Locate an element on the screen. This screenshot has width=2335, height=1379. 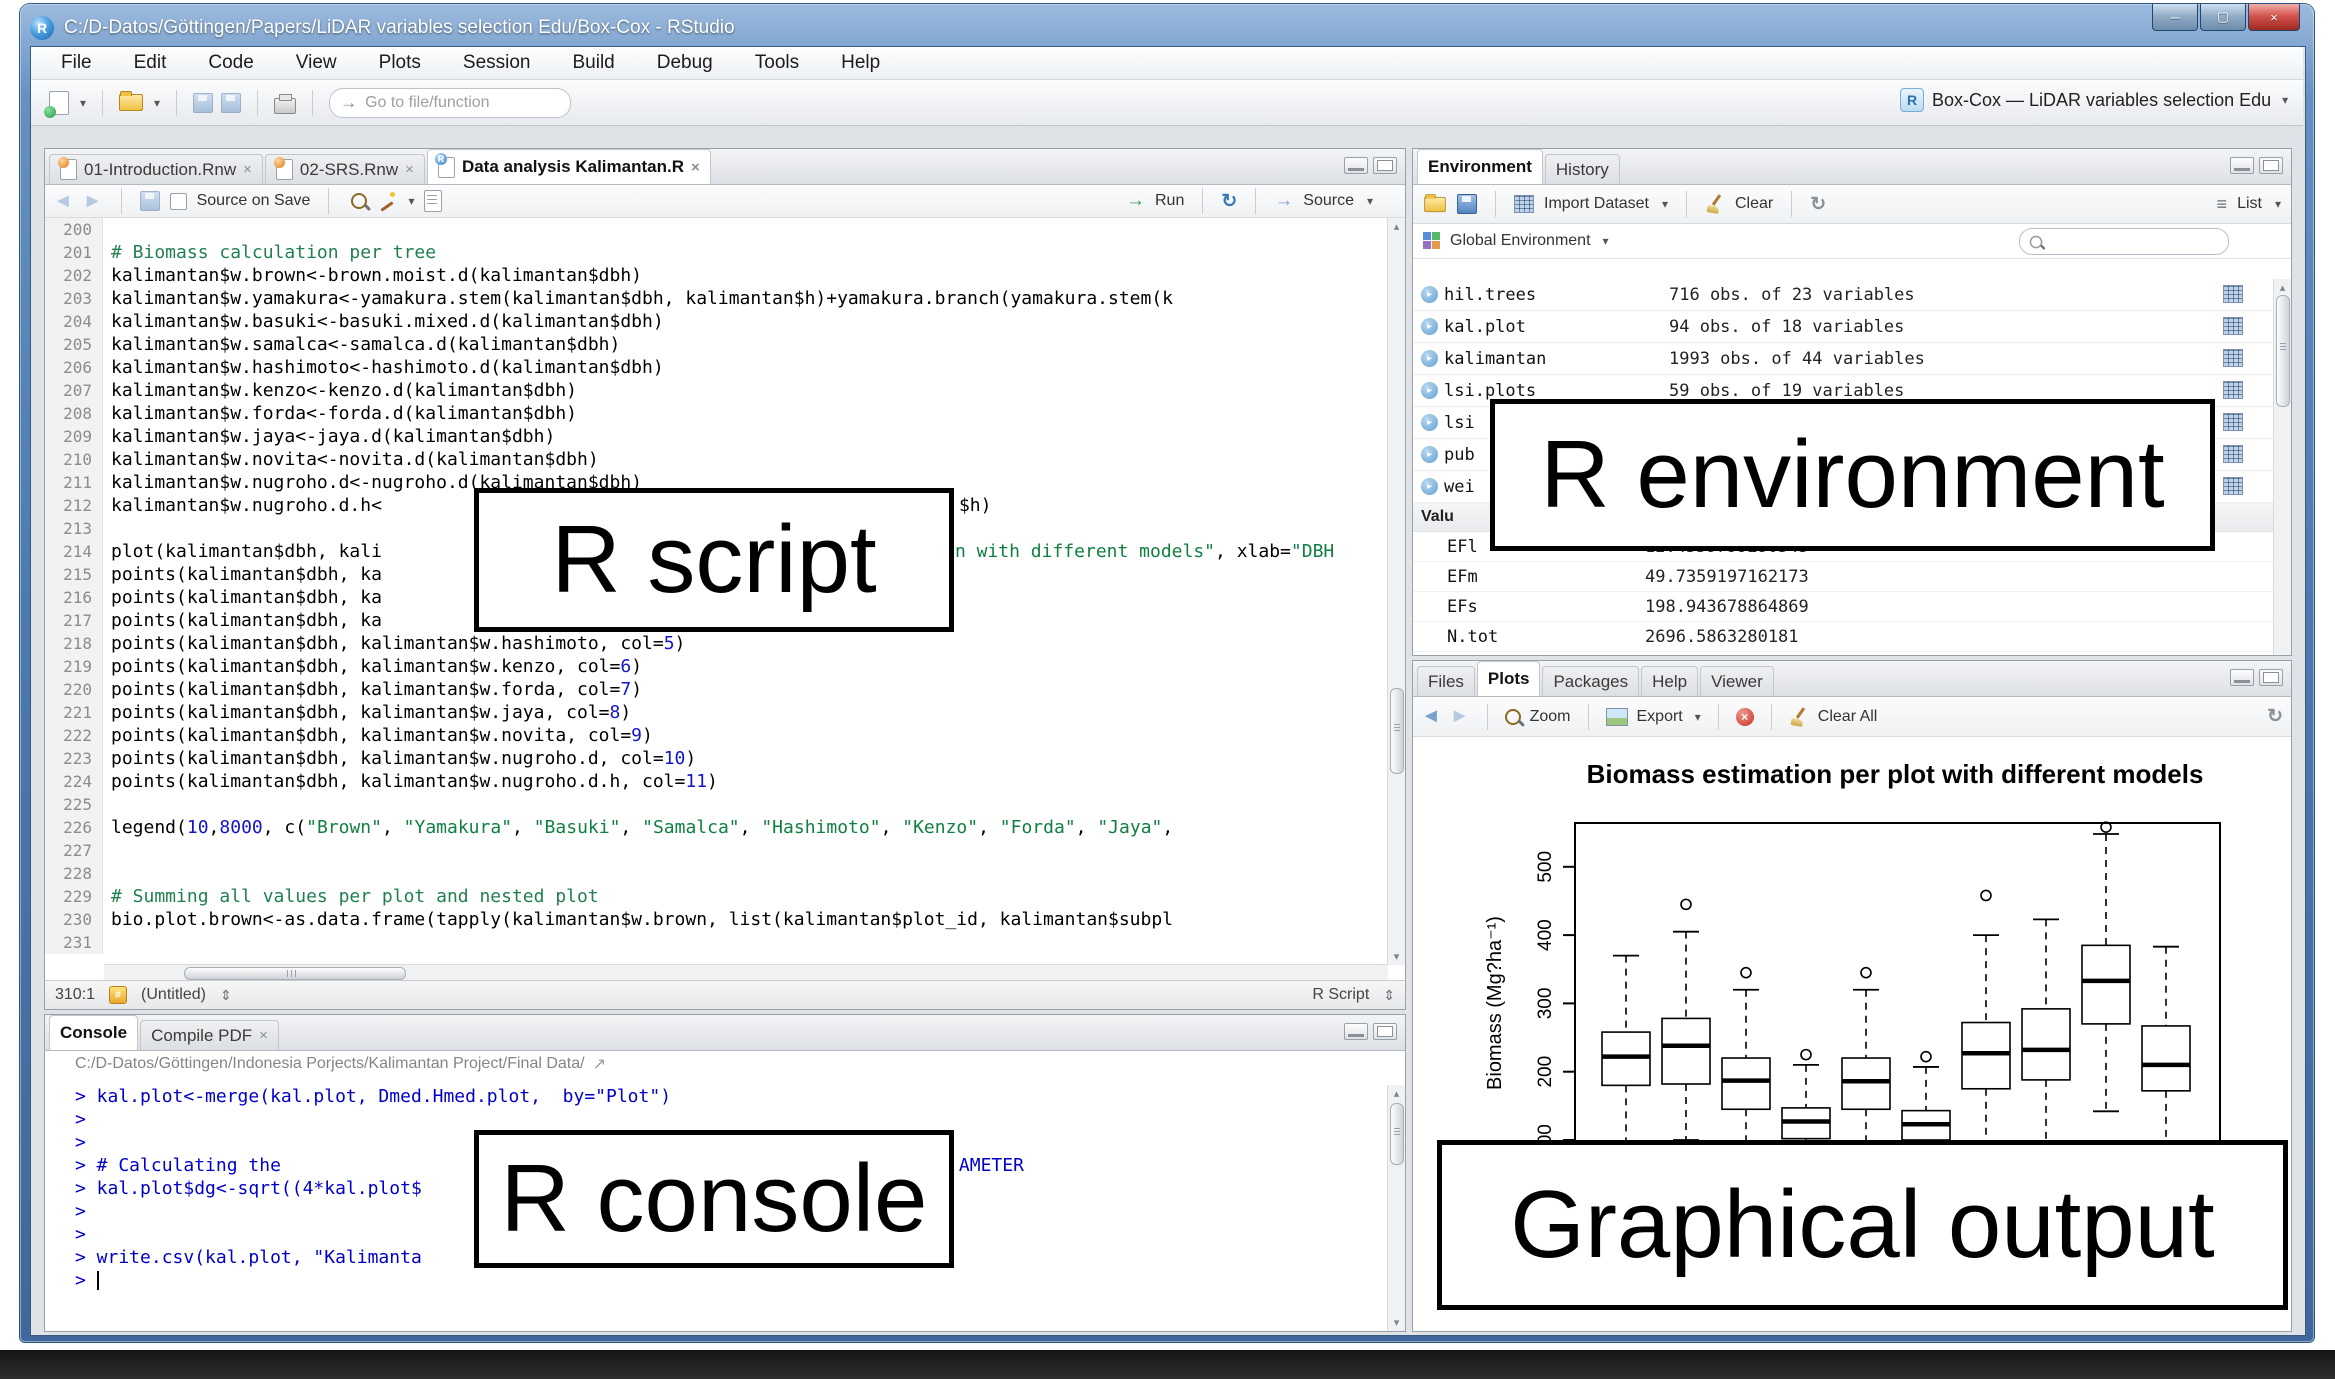
tab-01-introduction-rnw: 01-Introduction.Rnw × is located at coordinates (156, 169).